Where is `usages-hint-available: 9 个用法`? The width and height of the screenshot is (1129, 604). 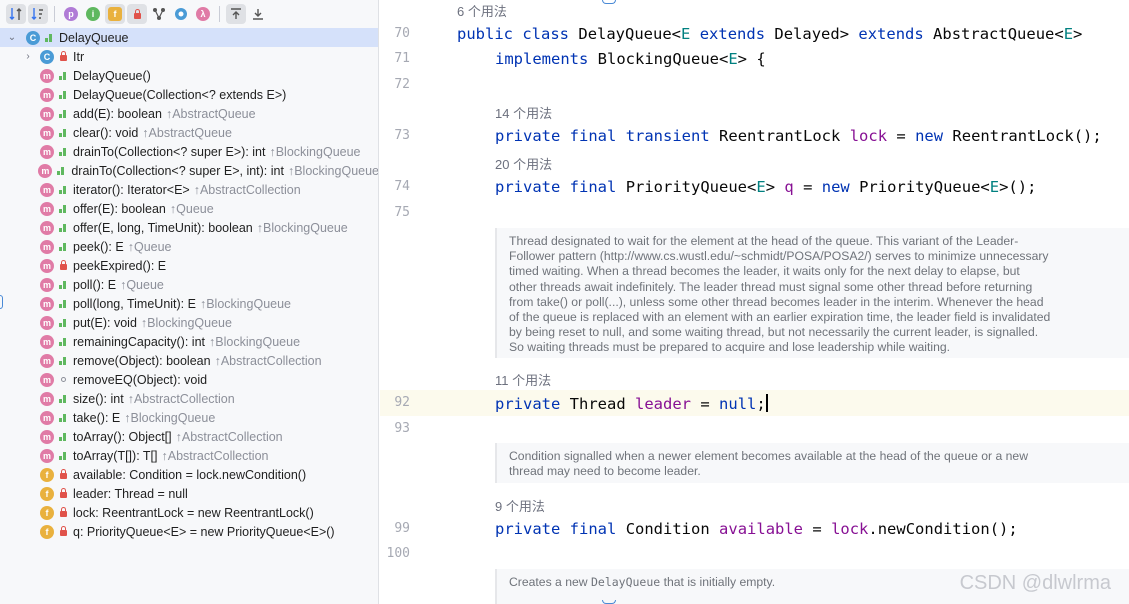 usages-hint-available: 9 个用法 is located at coordinates (520, 505).